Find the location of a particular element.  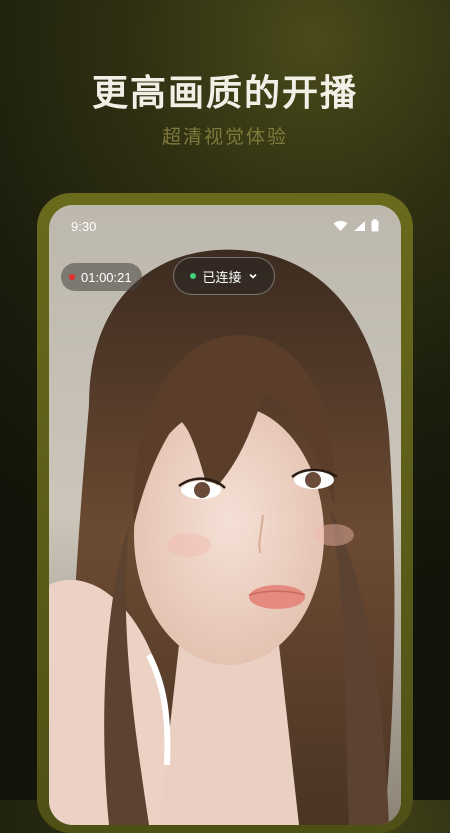

system-icons is located at coordinates (356, 225).